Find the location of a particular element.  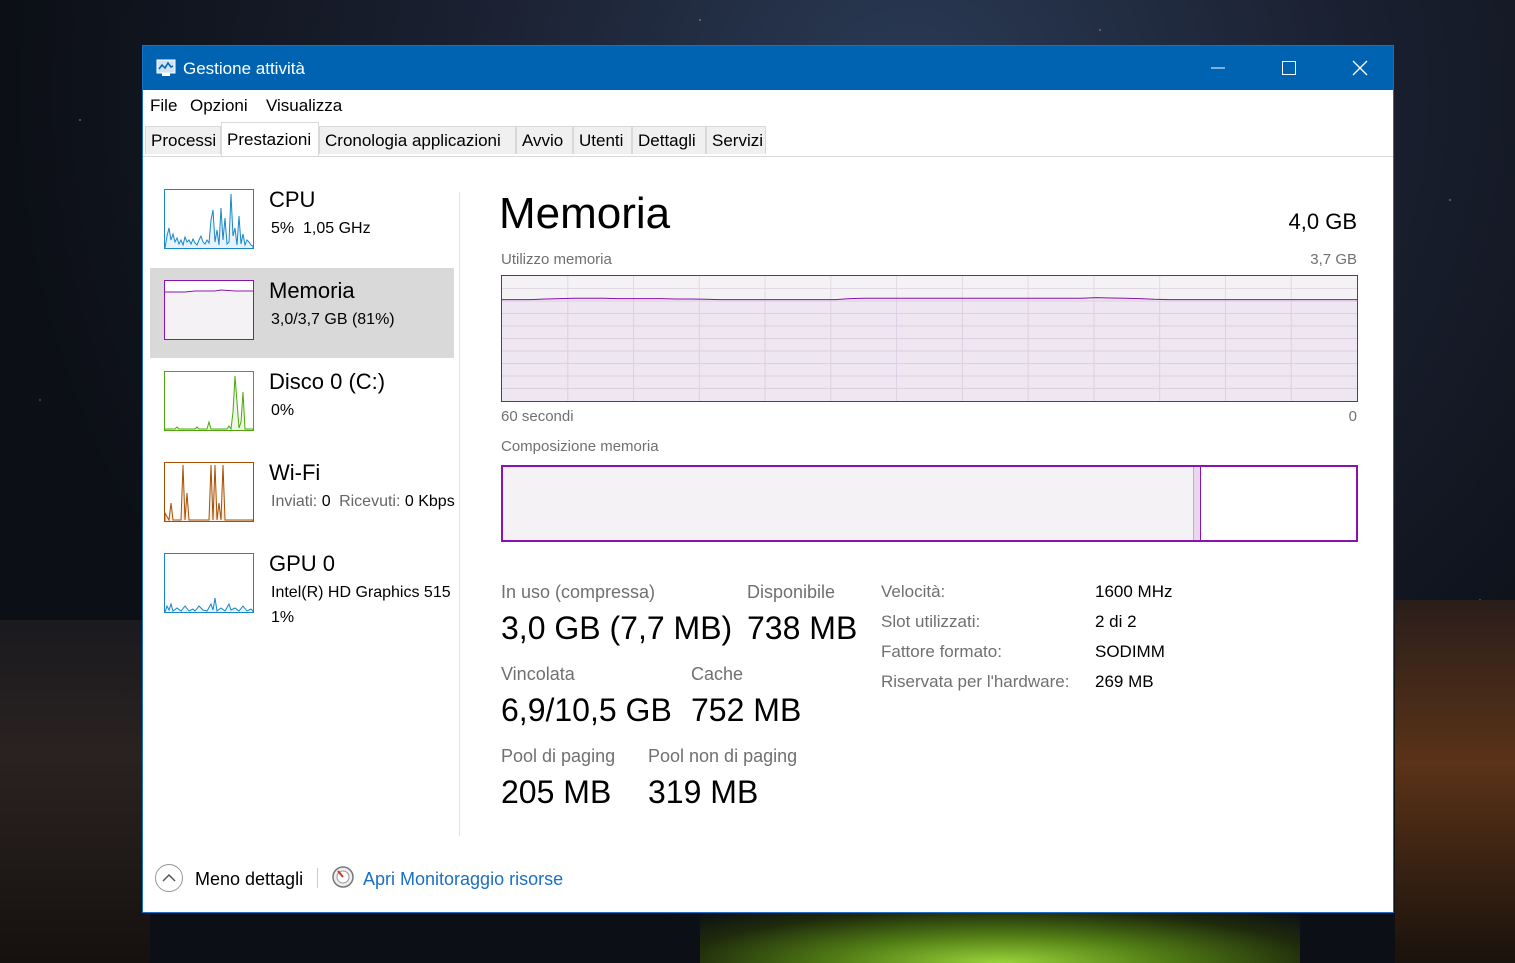

menu-file: File is located at coordinates (163, 106).